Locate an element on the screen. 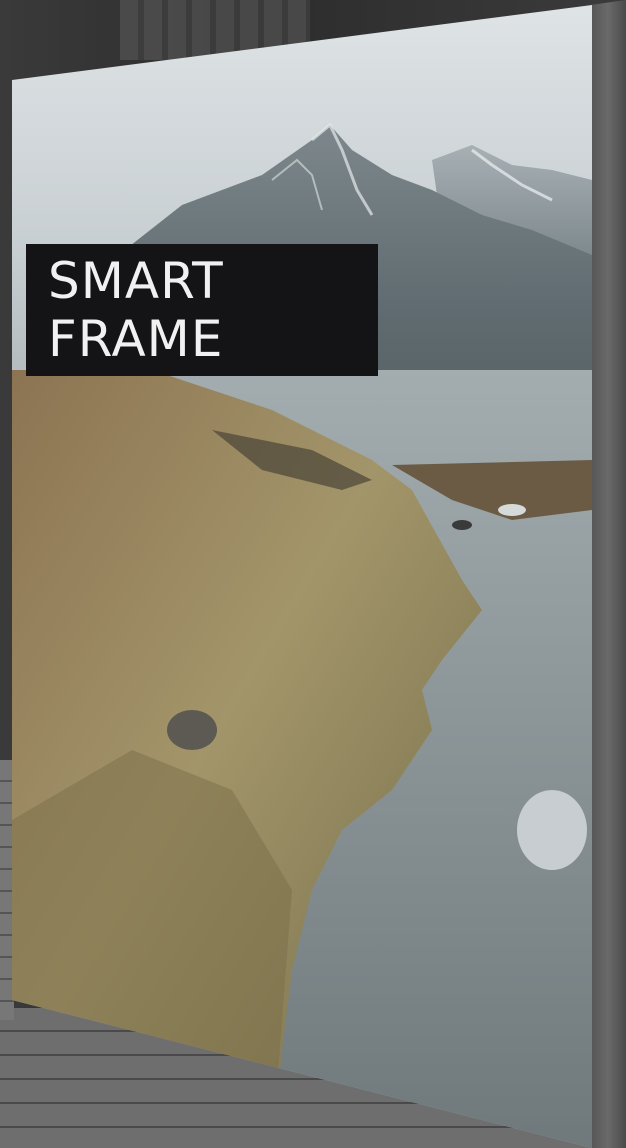 This screenshot has height=1148, width=626. frame-label-text: SMART FRAME is located at coordinates (136, 310).